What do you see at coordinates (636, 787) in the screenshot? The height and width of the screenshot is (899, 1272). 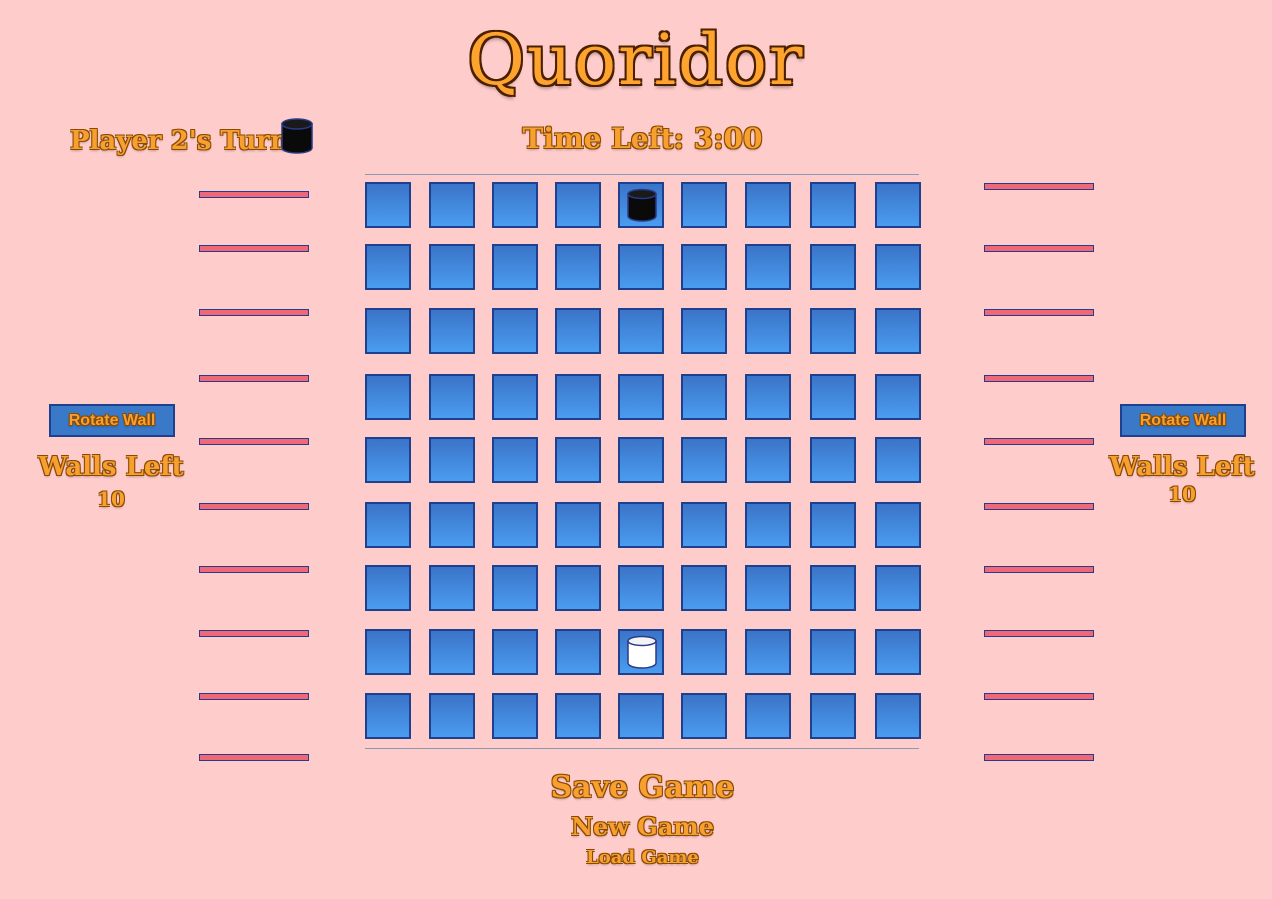 I see `save-game-button: Save Game` at bounding box center [636, 787].